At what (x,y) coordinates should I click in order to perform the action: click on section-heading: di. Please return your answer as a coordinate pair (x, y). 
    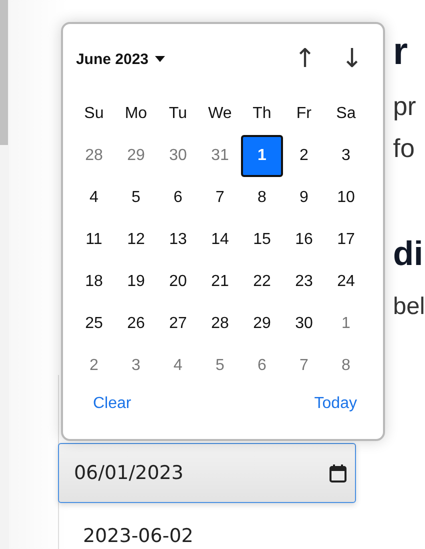
    Looking at the image, I should click on (408, 254).